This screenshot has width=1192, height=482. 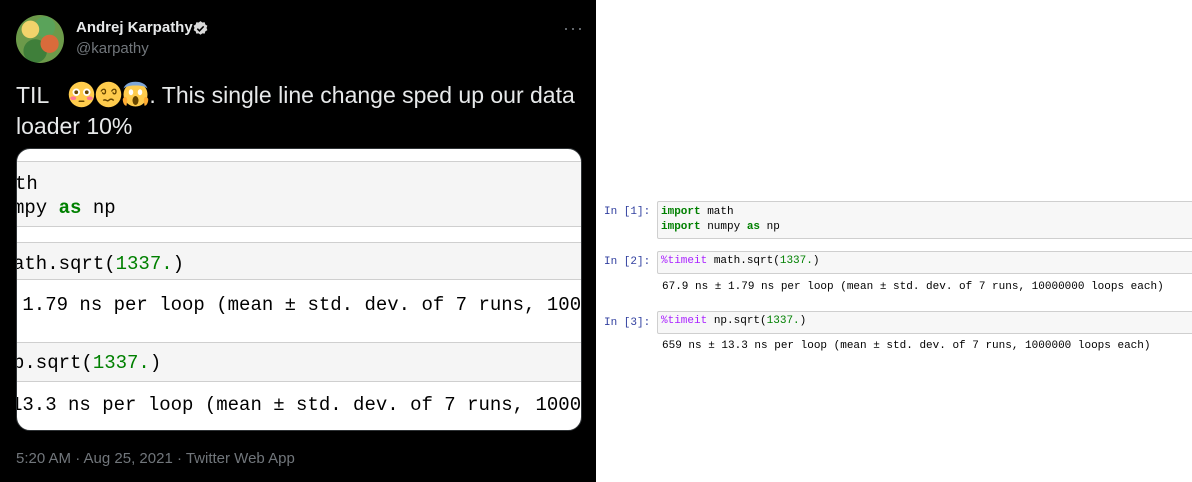 I want to click on display-name: Andrej Karpathy, so click(x=134, y=27).